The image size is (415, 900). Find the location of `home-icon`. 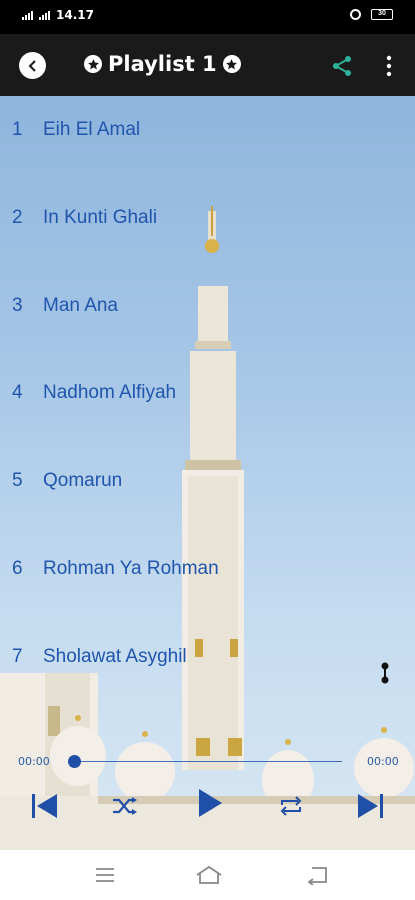

home-icon is located at coordinates (209, 875).